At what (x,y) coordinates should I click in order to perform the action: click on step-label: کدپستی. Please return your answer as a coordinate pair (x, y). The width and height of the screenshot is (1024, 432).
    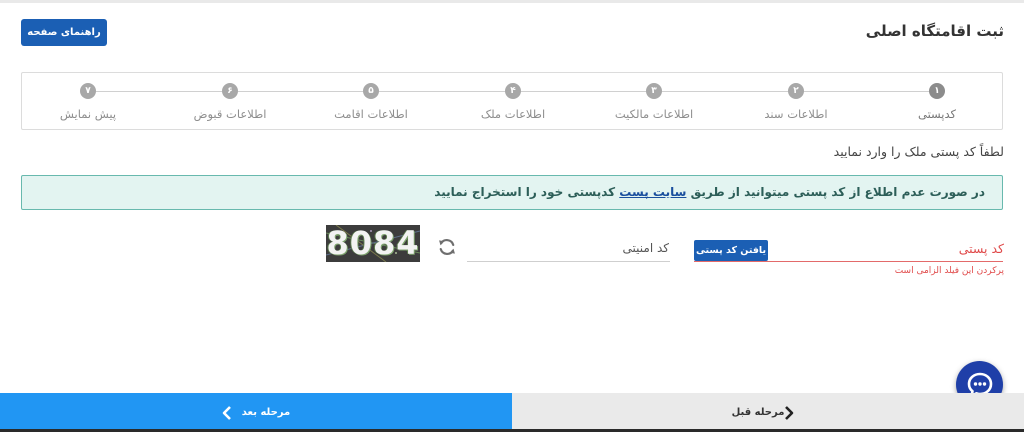
    Looking at the image, I should click on (937, 114).